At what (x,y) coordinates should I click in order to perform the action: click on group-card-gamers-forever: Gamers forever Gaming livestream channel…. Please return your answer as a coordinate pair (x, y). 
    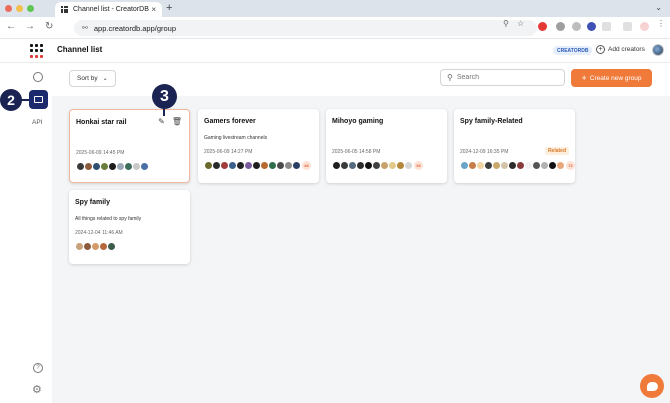
    Looking at the image, I should click on (258, 146).